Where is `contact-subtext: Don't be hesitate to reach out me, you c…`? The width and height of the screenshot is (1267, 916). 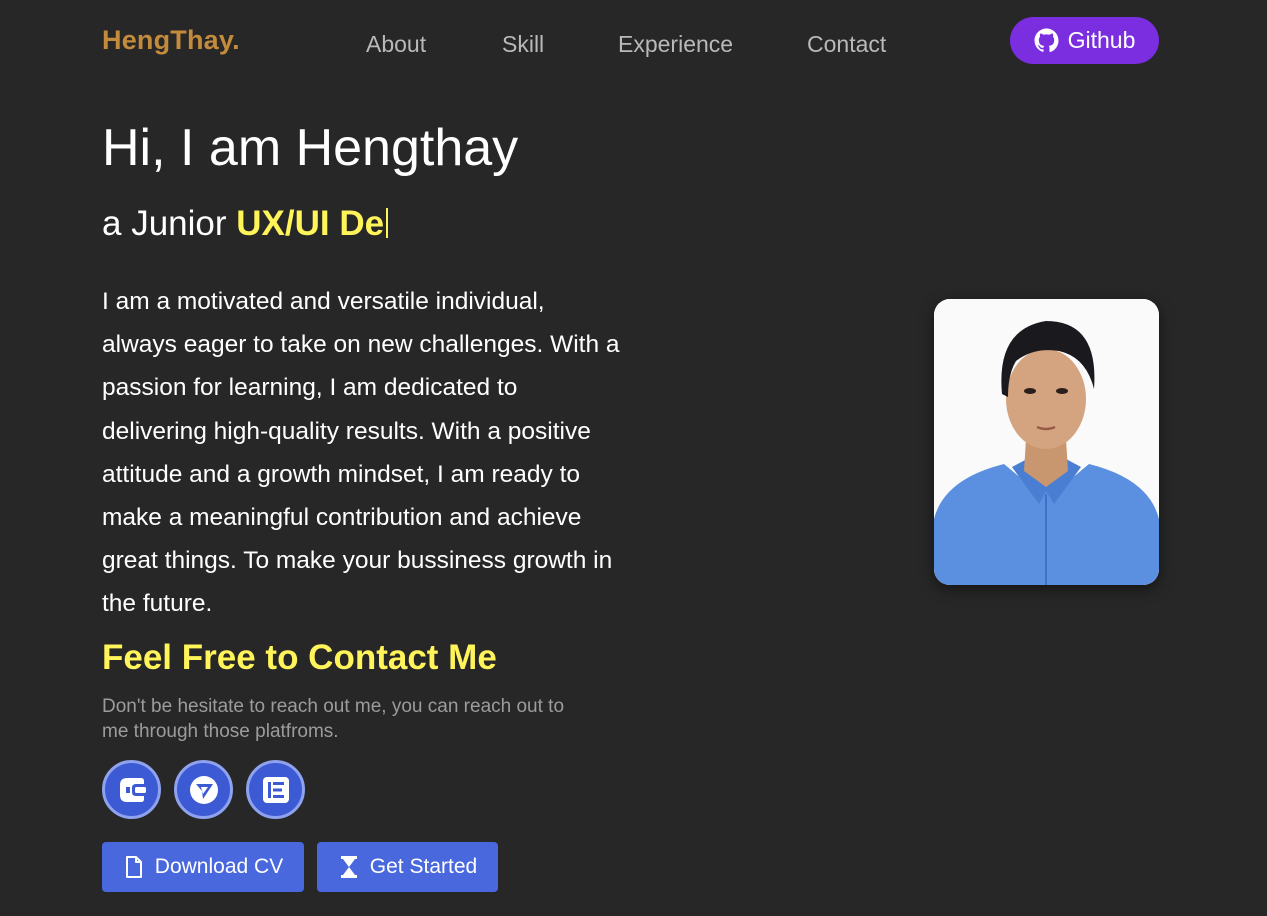
contact-subtext: Don't be hesitate to reach out me, you c… is located at coordinates (333, 719).